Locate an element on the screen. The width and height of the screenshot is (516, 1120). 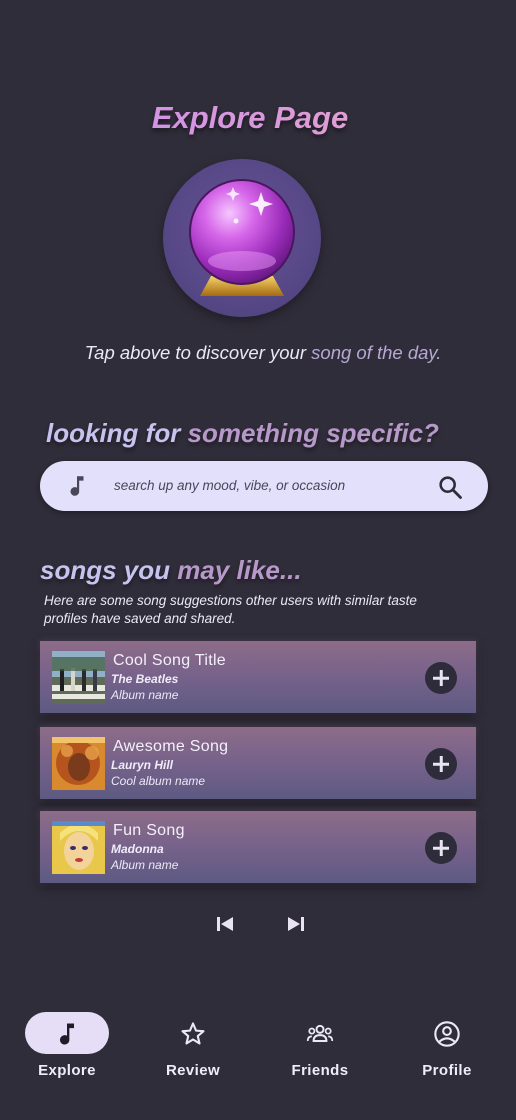
tagline-text: Tap above to discover your is located at coordinates (198, 352).